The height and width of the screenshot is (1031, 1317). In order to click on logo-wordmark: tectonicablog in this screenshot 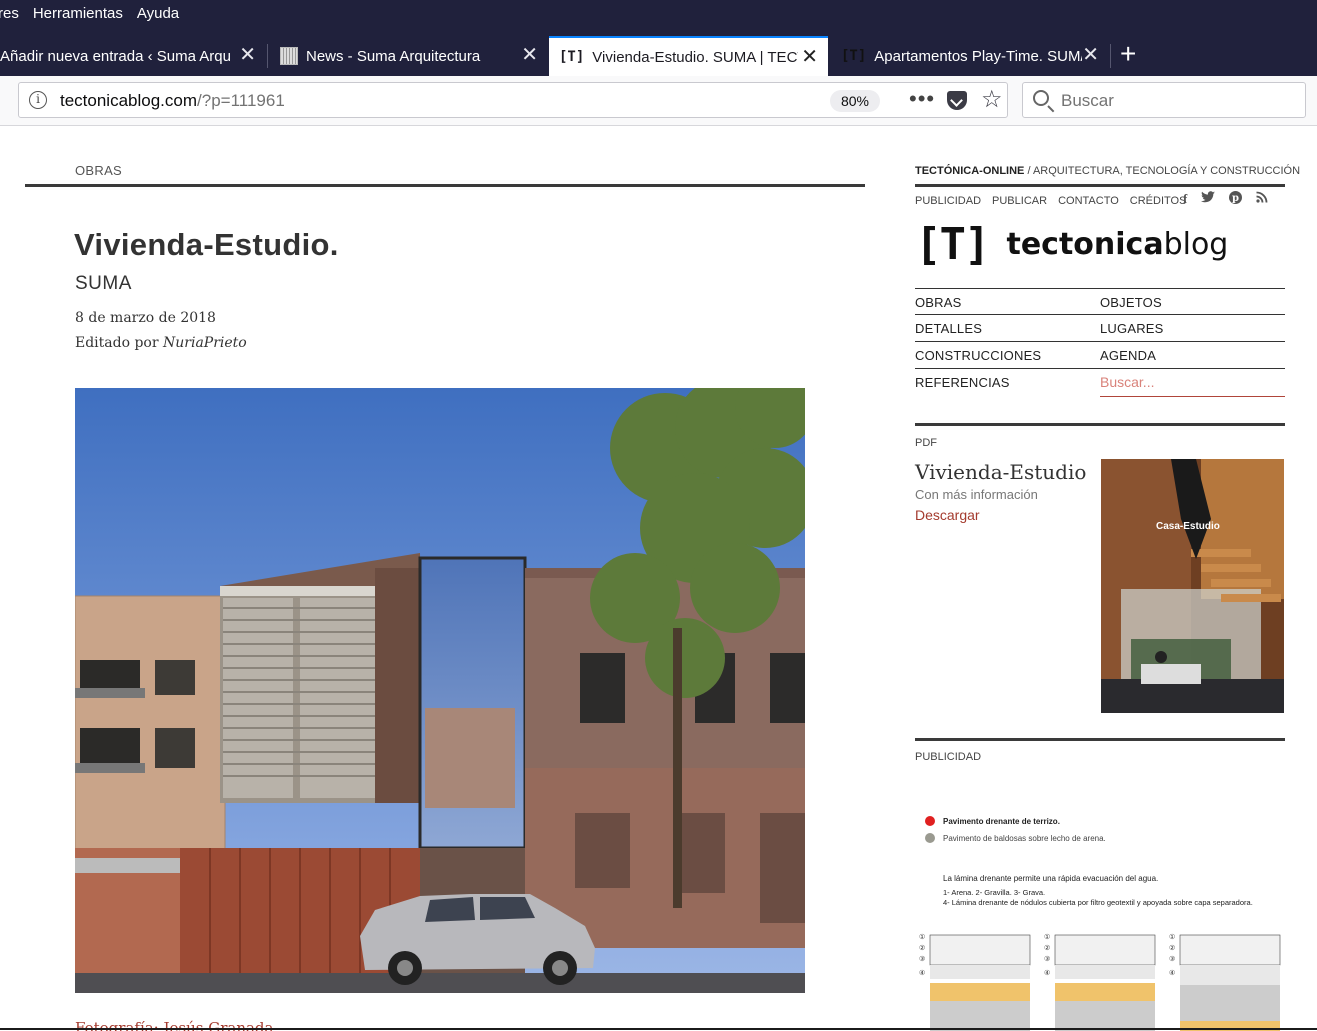, I will do `click(1117, 245)`.